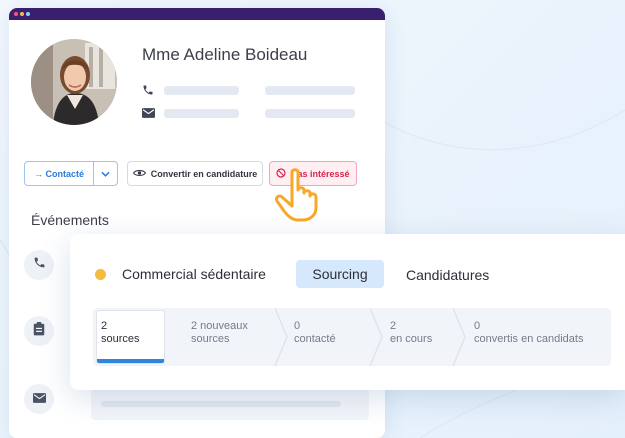  Describe the element at coordinates (22, 14) in the screenshot. I see `window-minimize-dot` at that location.